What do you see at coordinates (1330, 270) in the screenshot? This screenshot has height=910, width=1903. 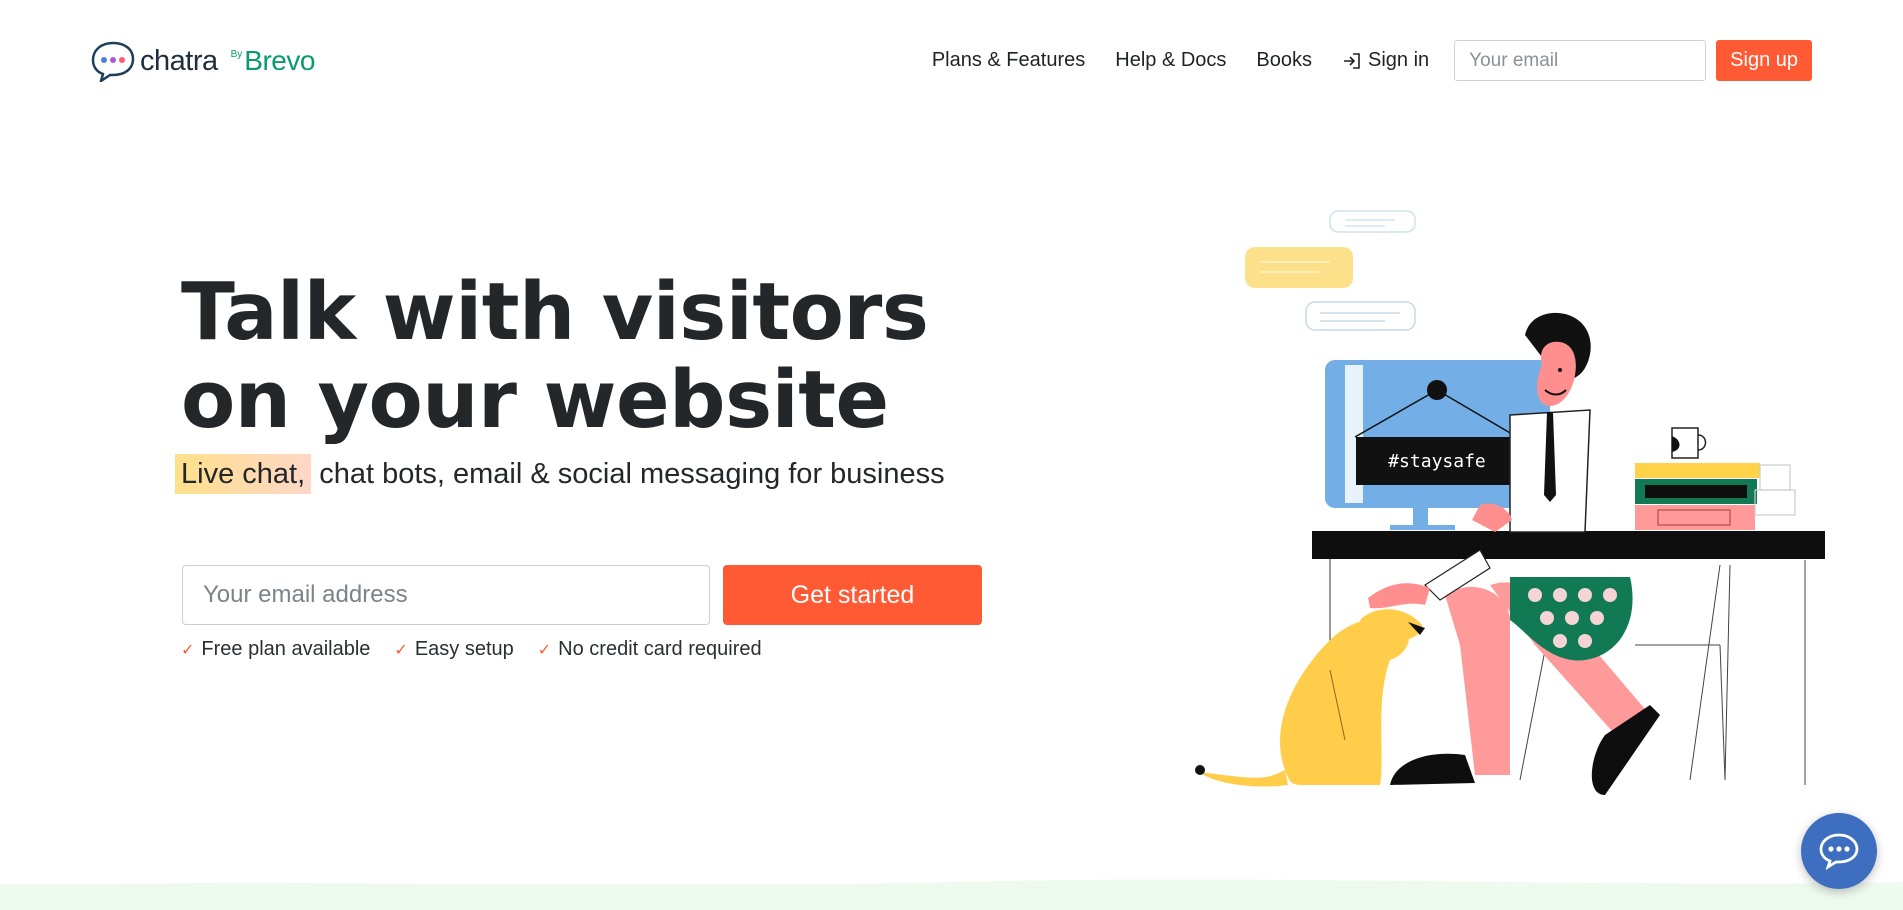 I see `chat-bubbles-illustration` at bounding box center [1330, 270].